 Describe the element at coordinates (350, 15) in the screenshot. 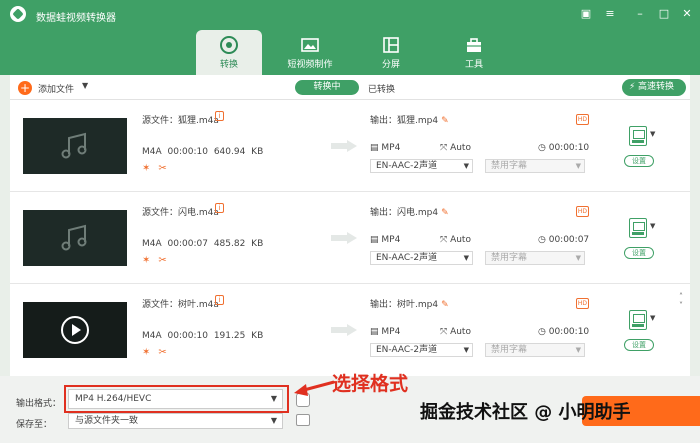

I see `title-bar: 数据蛙视频转换器 ▣ ≡ – □ ✕` at that location.